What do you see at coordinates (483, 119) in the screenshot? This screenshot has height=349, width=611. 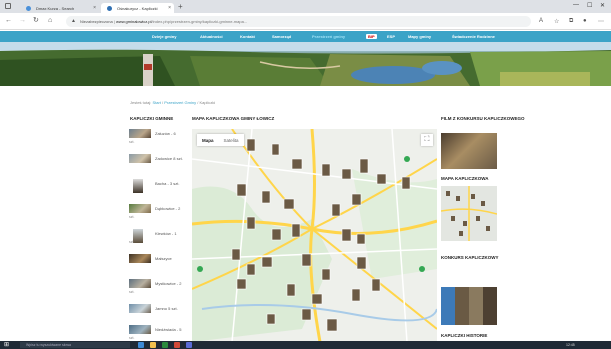 I see `right-section-title: FILM Z KONKURSU KAPLICZKOWEGO` at bounding box center [483, 119].